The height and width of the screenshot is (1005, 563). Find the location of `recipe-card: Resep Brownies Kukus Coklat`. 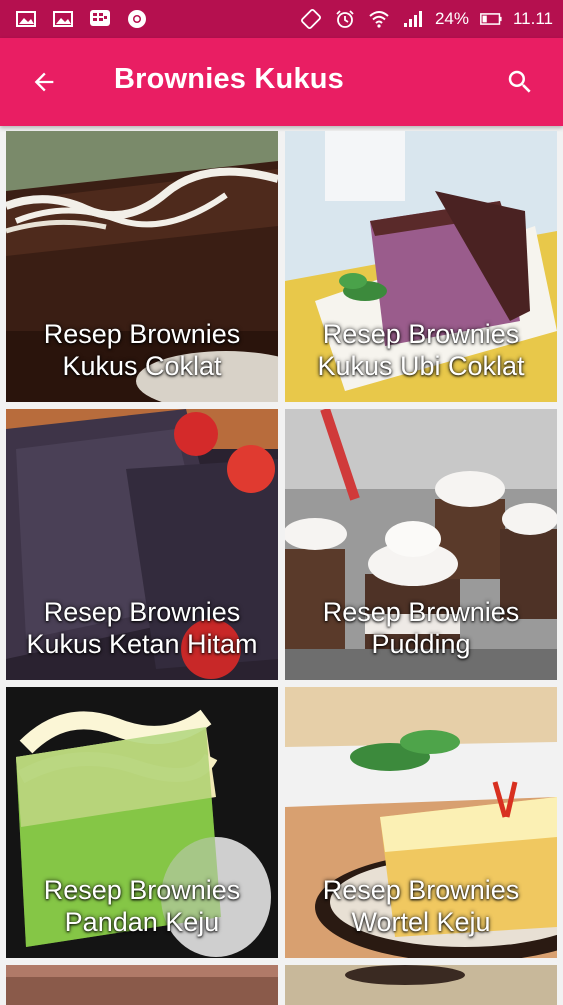

recipe-card: Resep Brownies Kukus Coklat is located at coordinates (142, 266).